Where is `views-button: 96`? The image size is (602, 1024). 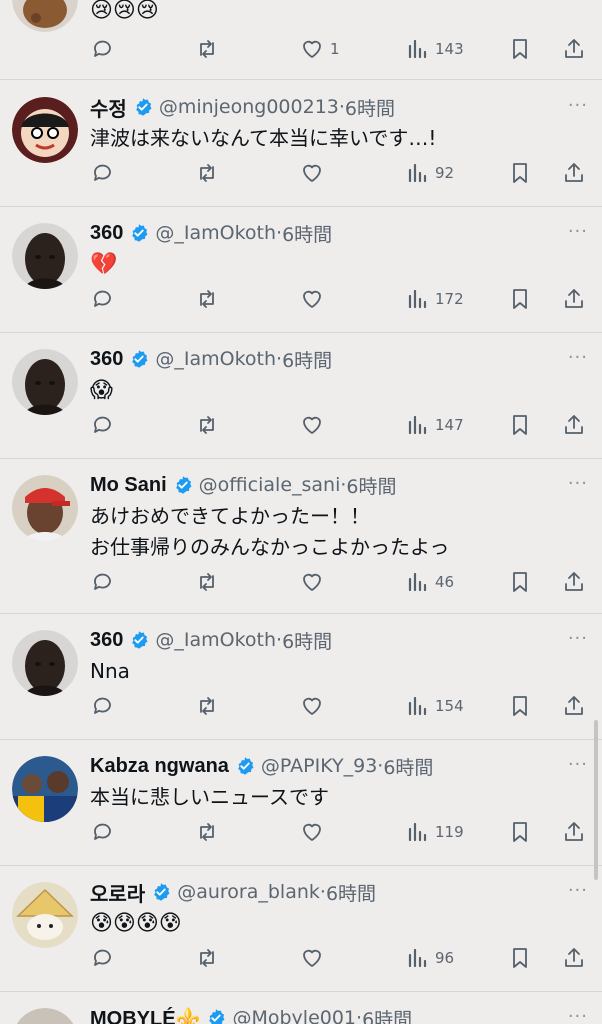
views-button: 96 is located at coordinates (429, 958).